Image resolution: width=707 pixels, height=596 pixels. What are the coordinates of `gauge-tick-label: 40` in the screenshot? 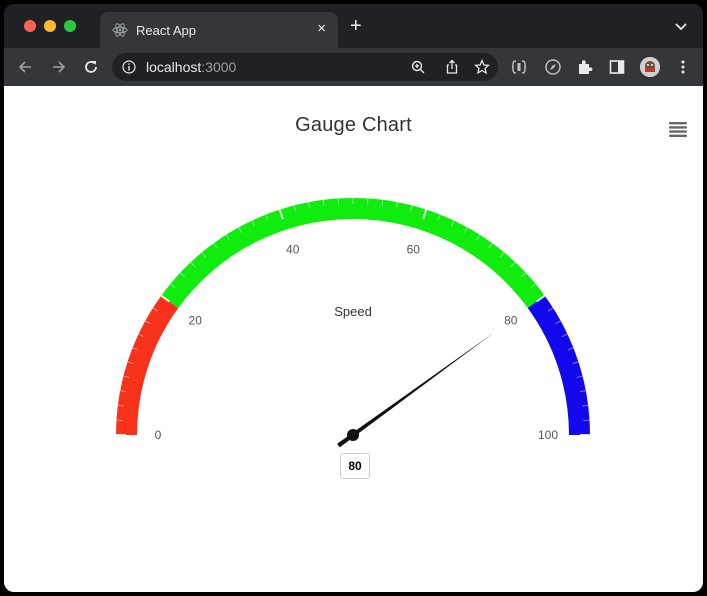 It's located at (293, 250).